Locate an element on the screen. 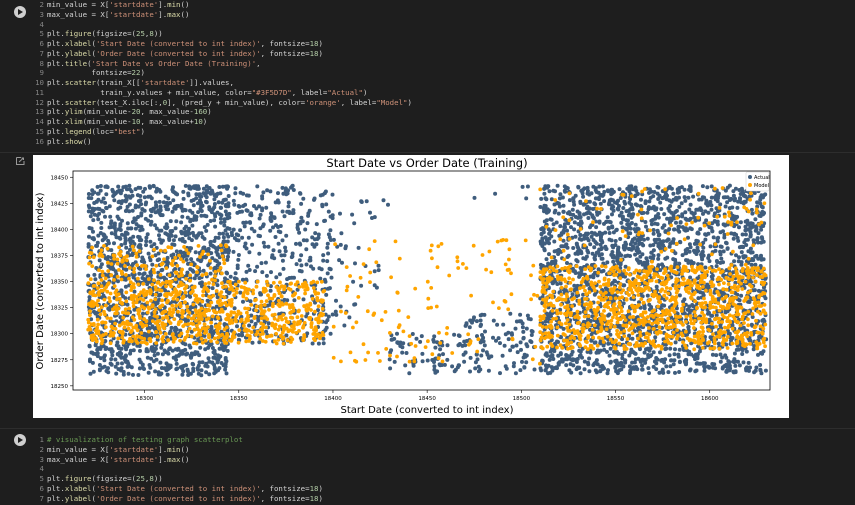 The width and height of the screenshot is (855, 505). run-cell-button is located at coordinates (20, 12).